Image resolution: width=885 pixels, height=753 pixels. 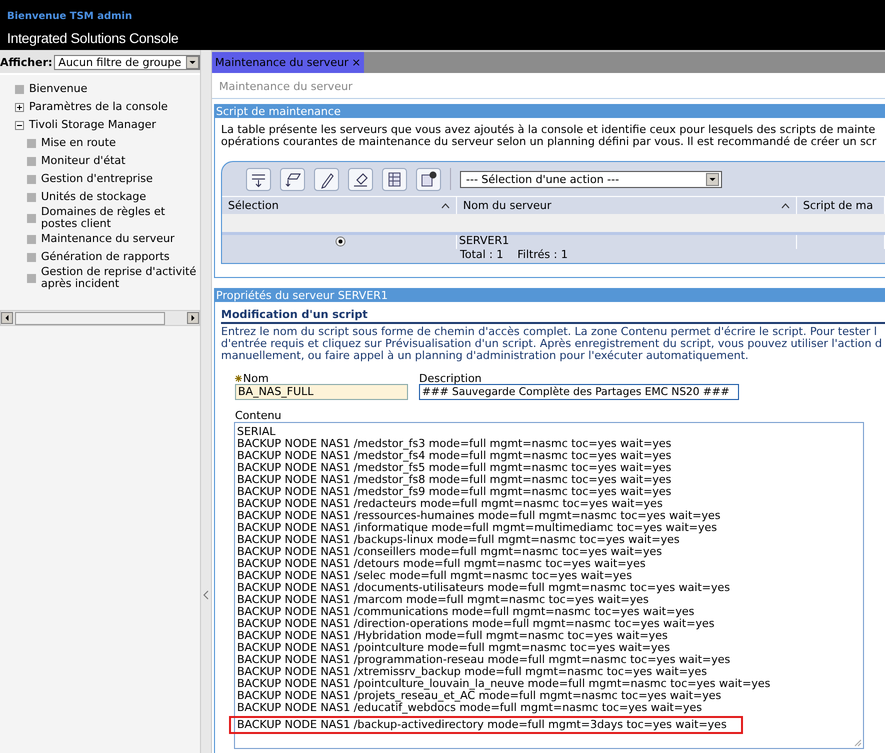 I want to click on nav-item: Unités de stockage, so click(x=93, y=197).